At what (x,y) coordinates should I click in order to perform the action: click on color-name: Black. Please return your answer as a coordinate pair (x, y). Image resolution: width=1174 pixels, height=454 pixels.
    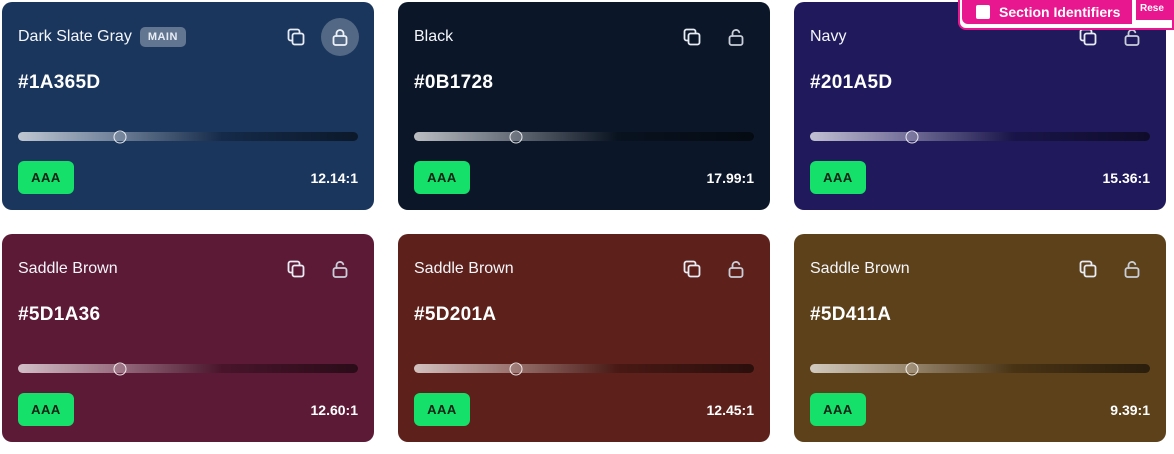
    Looking at the image, I should click on (434, 36).